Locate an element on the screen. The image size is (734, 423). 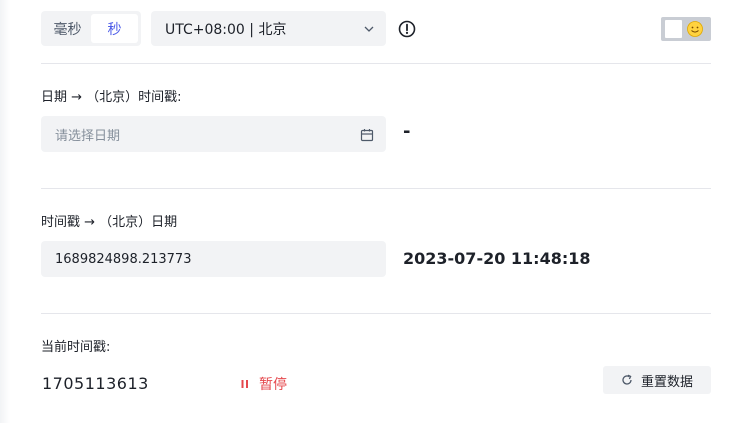
date-placeholder: 请选择日期 is located at coordinates (88, 136).